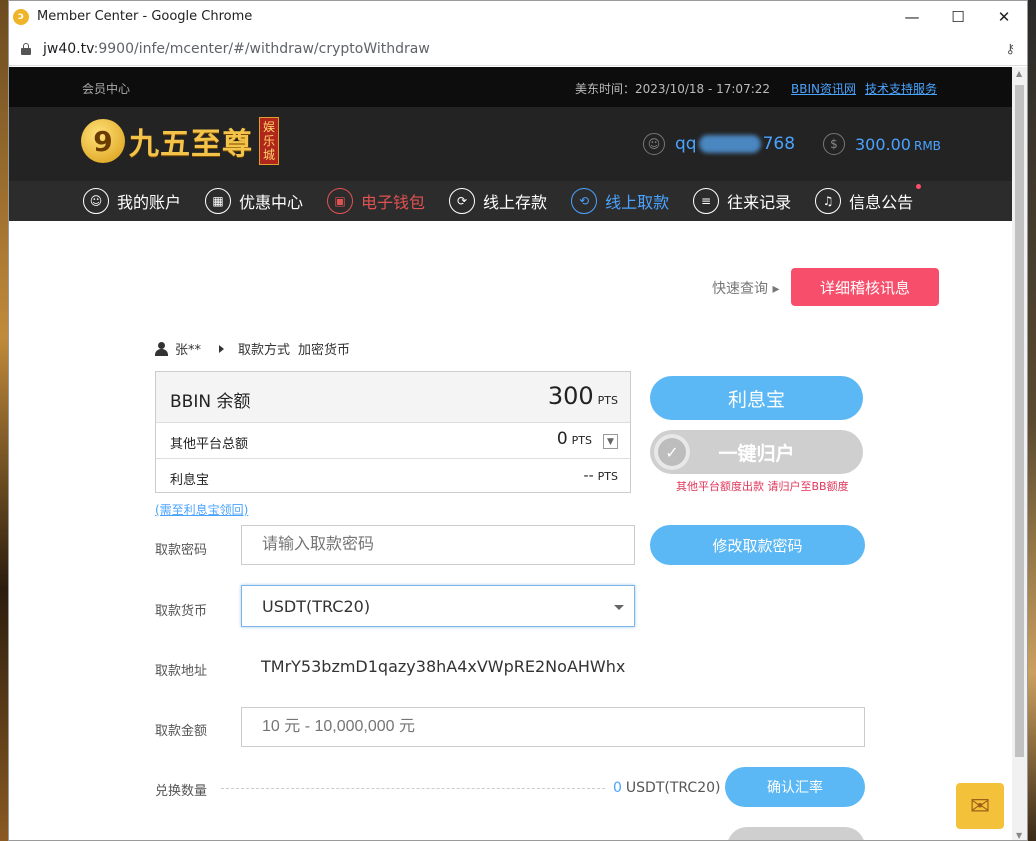 The height and width of the screenshot is (841, 1036). I want to click on balance-table: BBIN 余额 300 PTS 其他平台总额 0 PTS ▼ 利息宝 -- PTS, so click(393, 432).